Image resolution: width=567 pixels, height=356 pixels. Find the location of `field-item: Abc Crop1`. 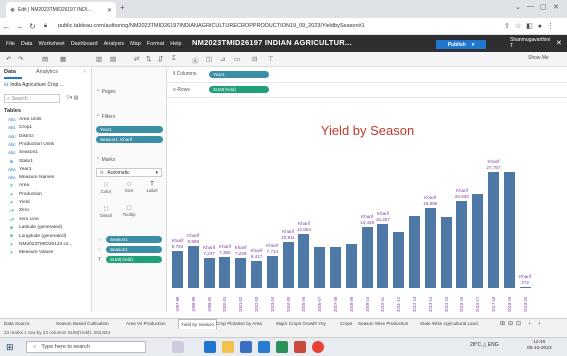

field-item: Abc Crop1 is located at coordinates (20, 127).